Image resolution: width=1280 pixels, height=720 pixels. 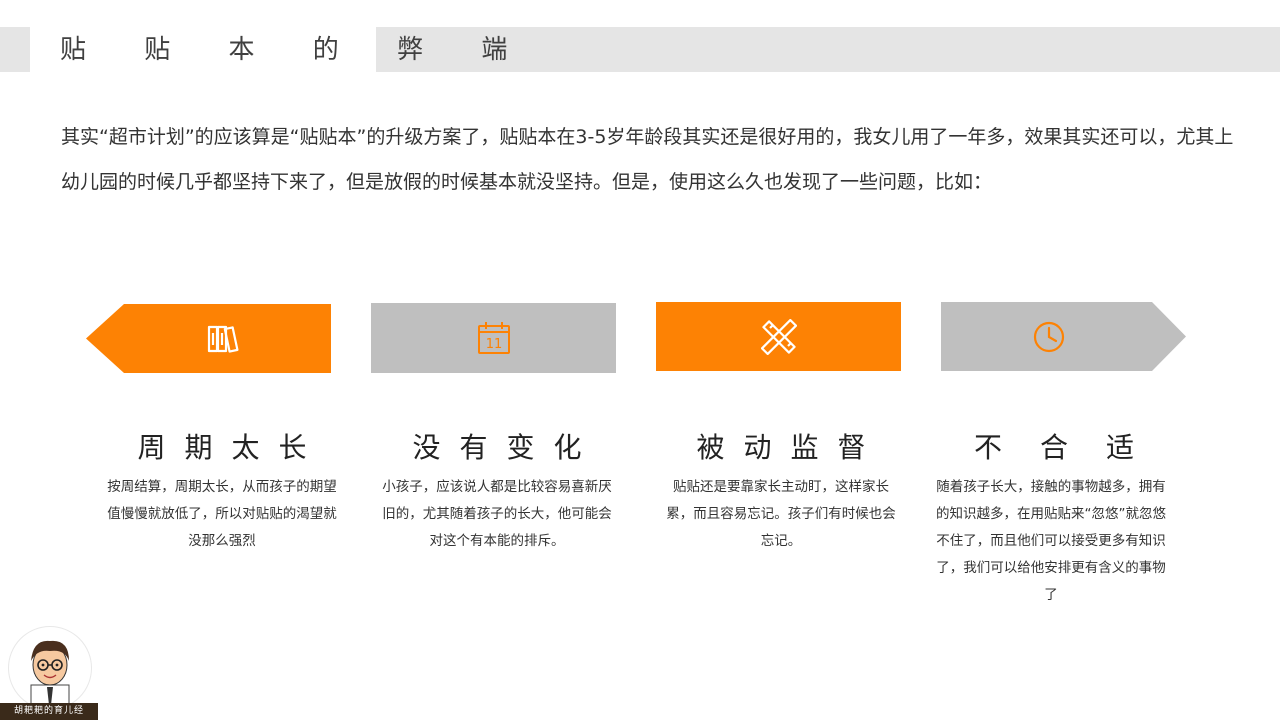 I want to click on page-title: 贴 贴 本 的 弊 端, so click(x=296, y=50).